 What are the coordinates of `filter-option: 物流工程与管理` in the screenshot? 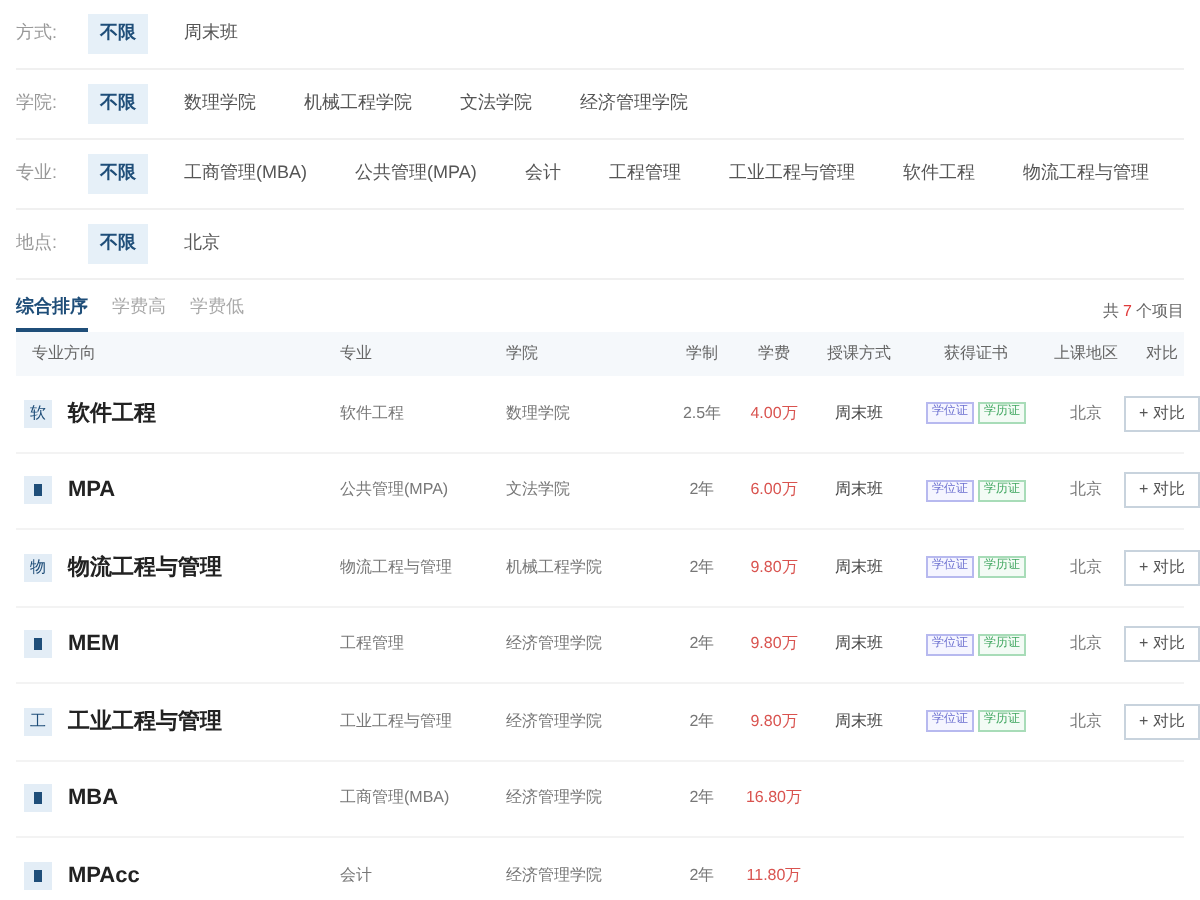 It's located at (1085, 174).